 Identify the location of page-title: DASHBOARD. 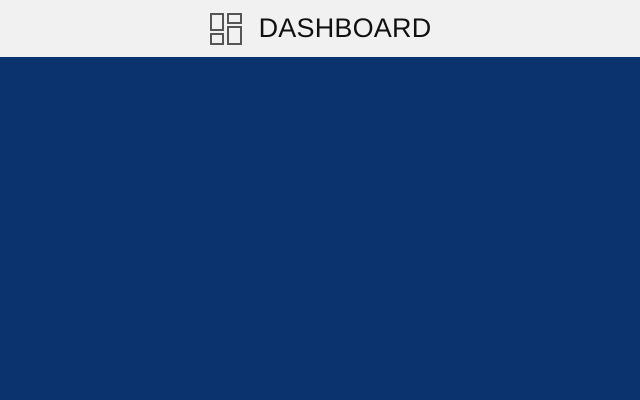
(345, 28).